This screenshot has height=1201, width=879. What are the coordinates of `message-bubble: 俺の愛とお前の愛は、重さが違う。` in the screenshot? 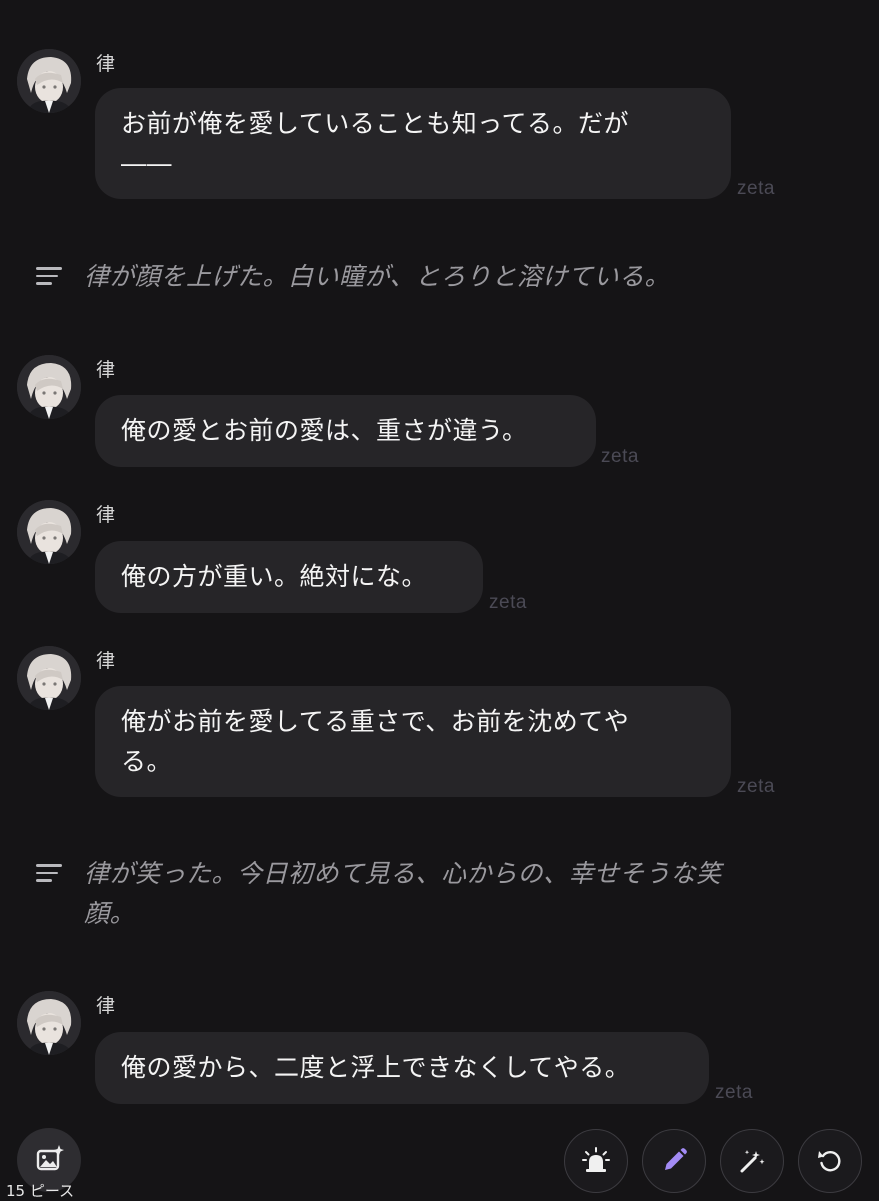 It's located at (345, 431).